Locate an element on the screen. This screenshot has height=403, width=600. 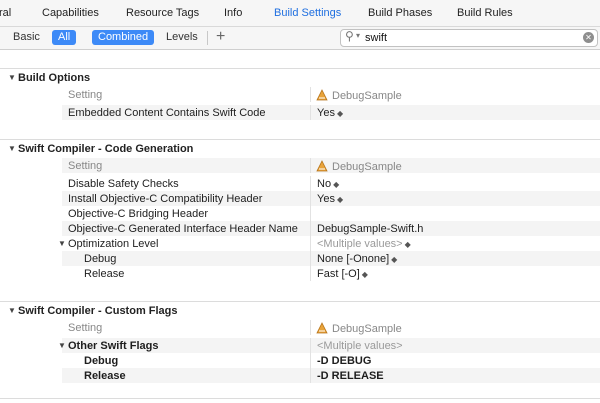
setting-row: Debug -D DEBUG is located at coordinates (331, 360).